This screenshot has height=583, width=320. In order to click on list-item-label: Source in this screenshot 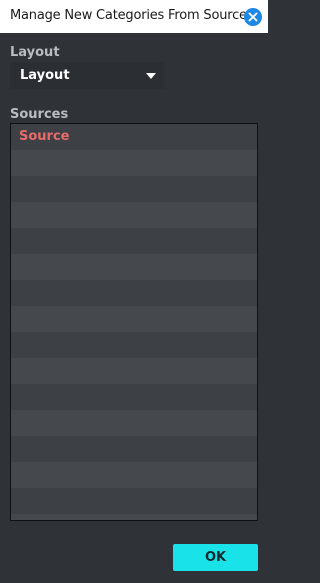, I will do `click(44, 136)`.